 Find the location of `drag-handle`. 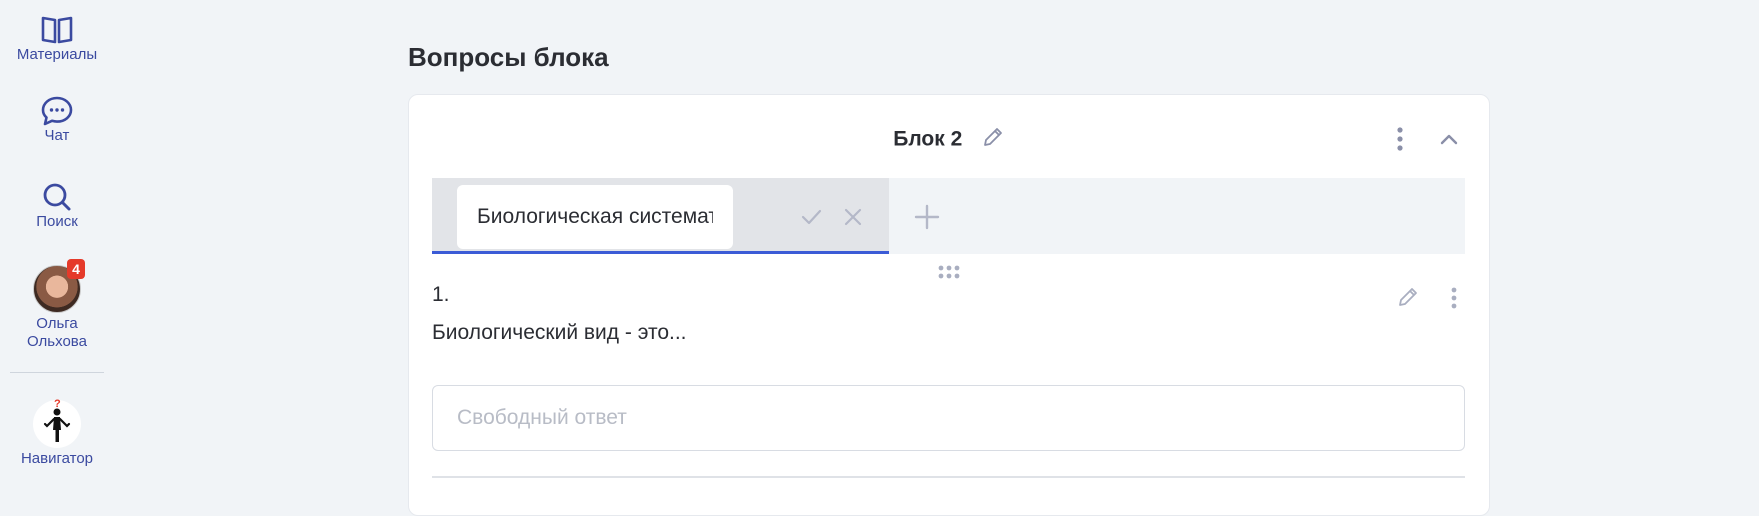

drag-handle is located at coordinates (949, 274).